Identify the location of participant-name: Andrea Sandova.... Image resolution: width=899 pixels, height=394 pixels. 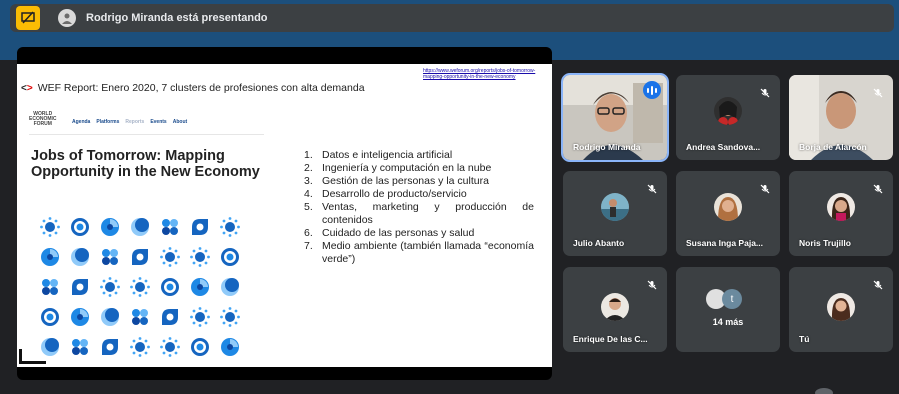
(723, 147).